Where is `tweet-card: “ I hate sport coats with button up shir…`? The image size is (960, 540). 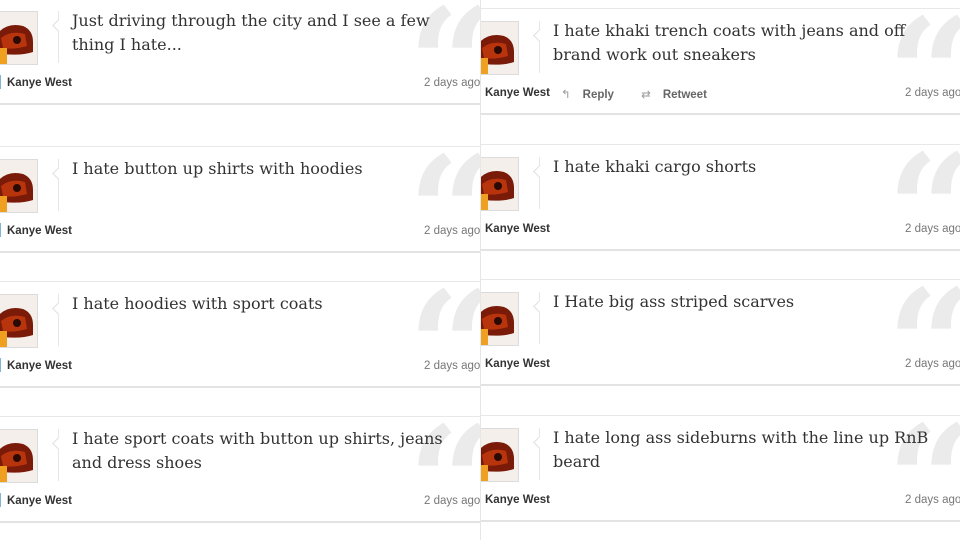
tweet-card: “ I hate sport coats with button up shir… is located at coordinates (240, 469).